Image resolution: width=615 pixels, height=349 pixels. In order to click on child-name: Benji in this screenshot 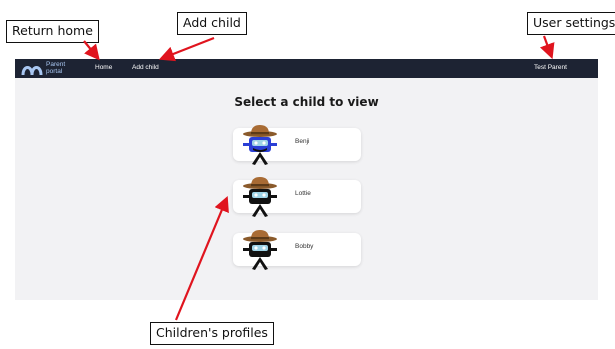, I will do `click(302, 141)`.